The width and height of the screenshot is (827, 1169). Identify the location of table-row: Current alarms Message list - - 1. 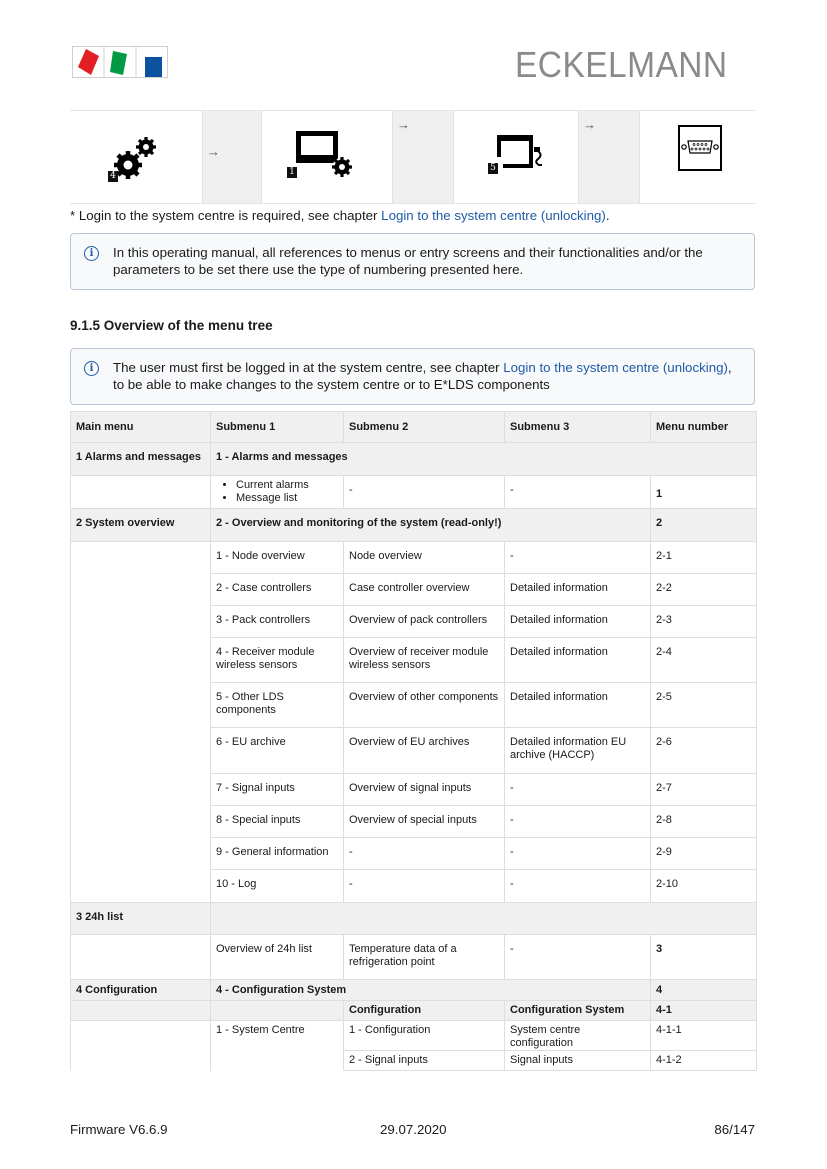
(413, 492).